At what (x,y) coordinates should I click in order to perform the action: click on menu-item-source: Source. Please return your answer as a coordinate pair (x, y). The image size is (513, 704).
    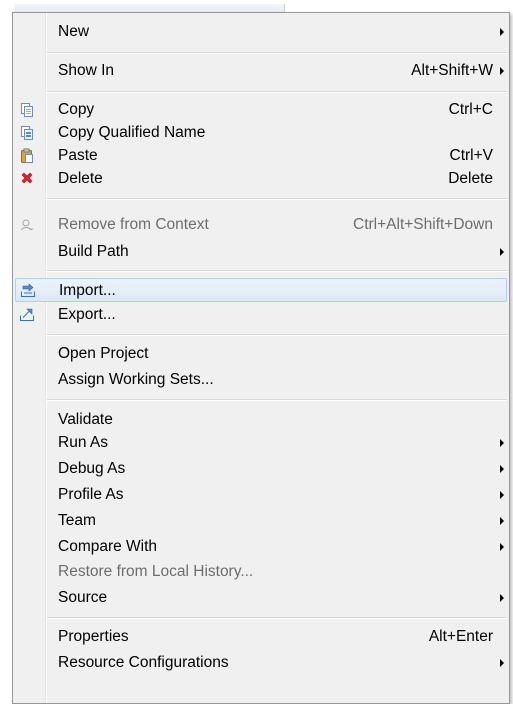
    Looking at the image, I should click on (261, 598).